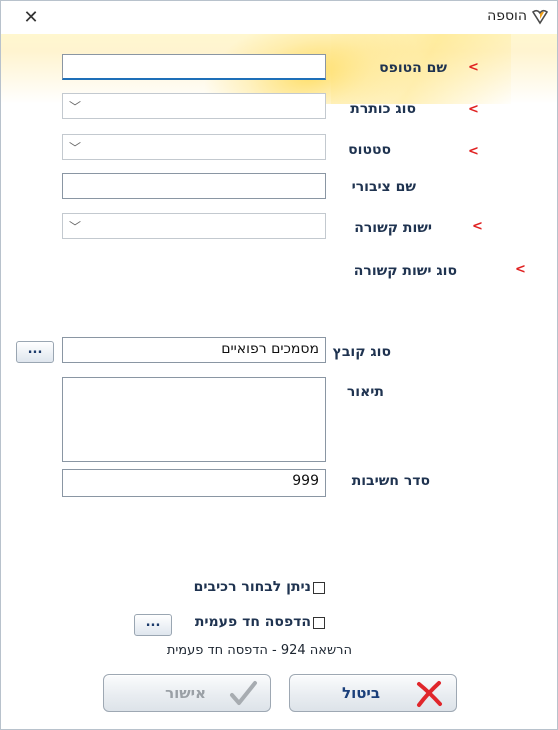  Describe the element at coordinates (31, 18) in the screenshot. I see `close-button: ✕` at that location.